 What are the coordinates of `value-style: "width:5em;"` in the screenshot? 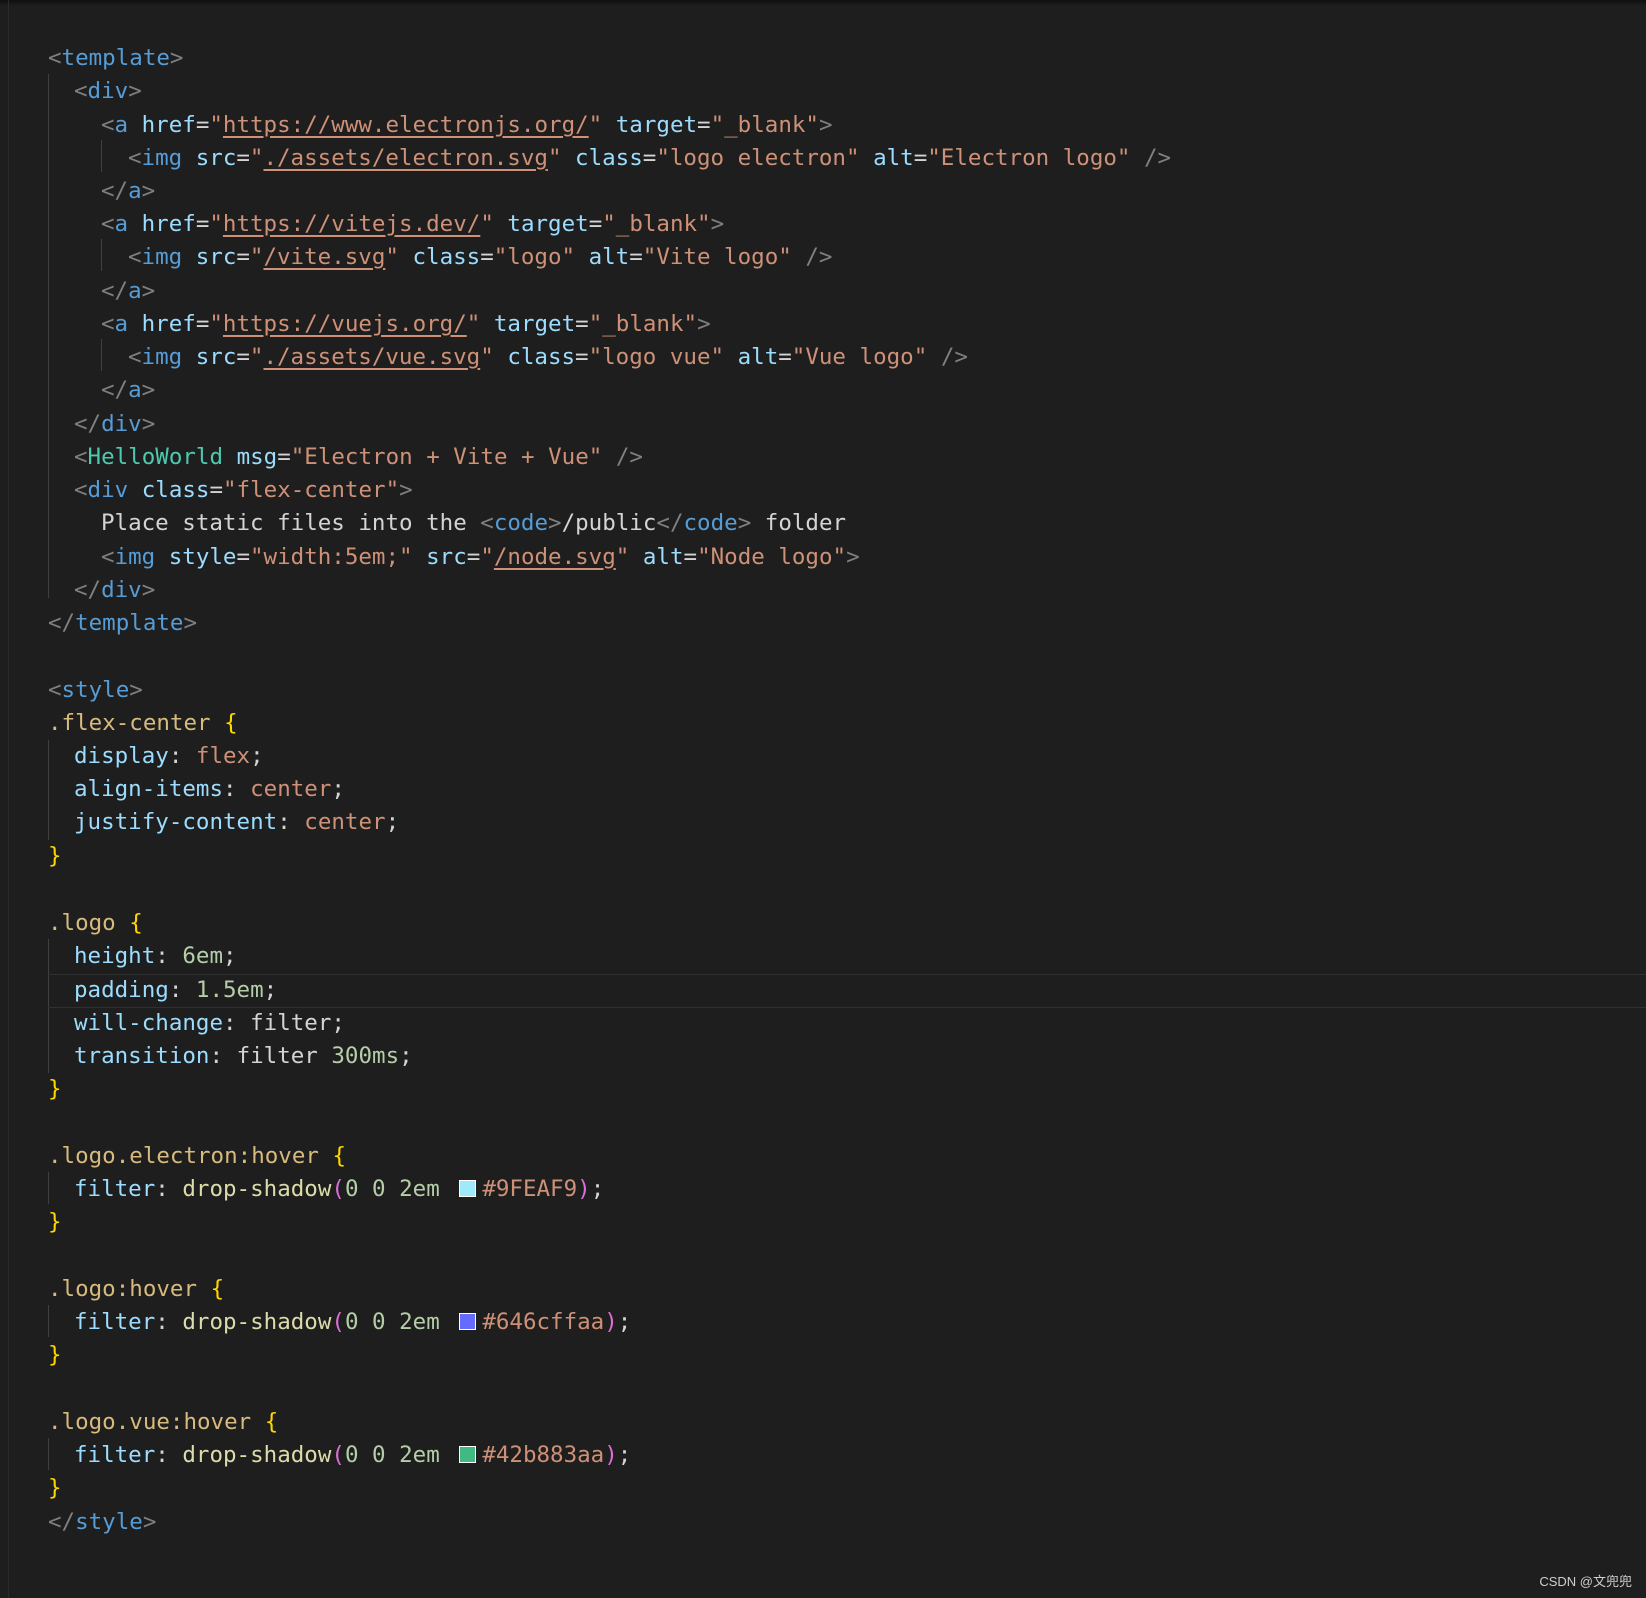 It's located at (331, 557).